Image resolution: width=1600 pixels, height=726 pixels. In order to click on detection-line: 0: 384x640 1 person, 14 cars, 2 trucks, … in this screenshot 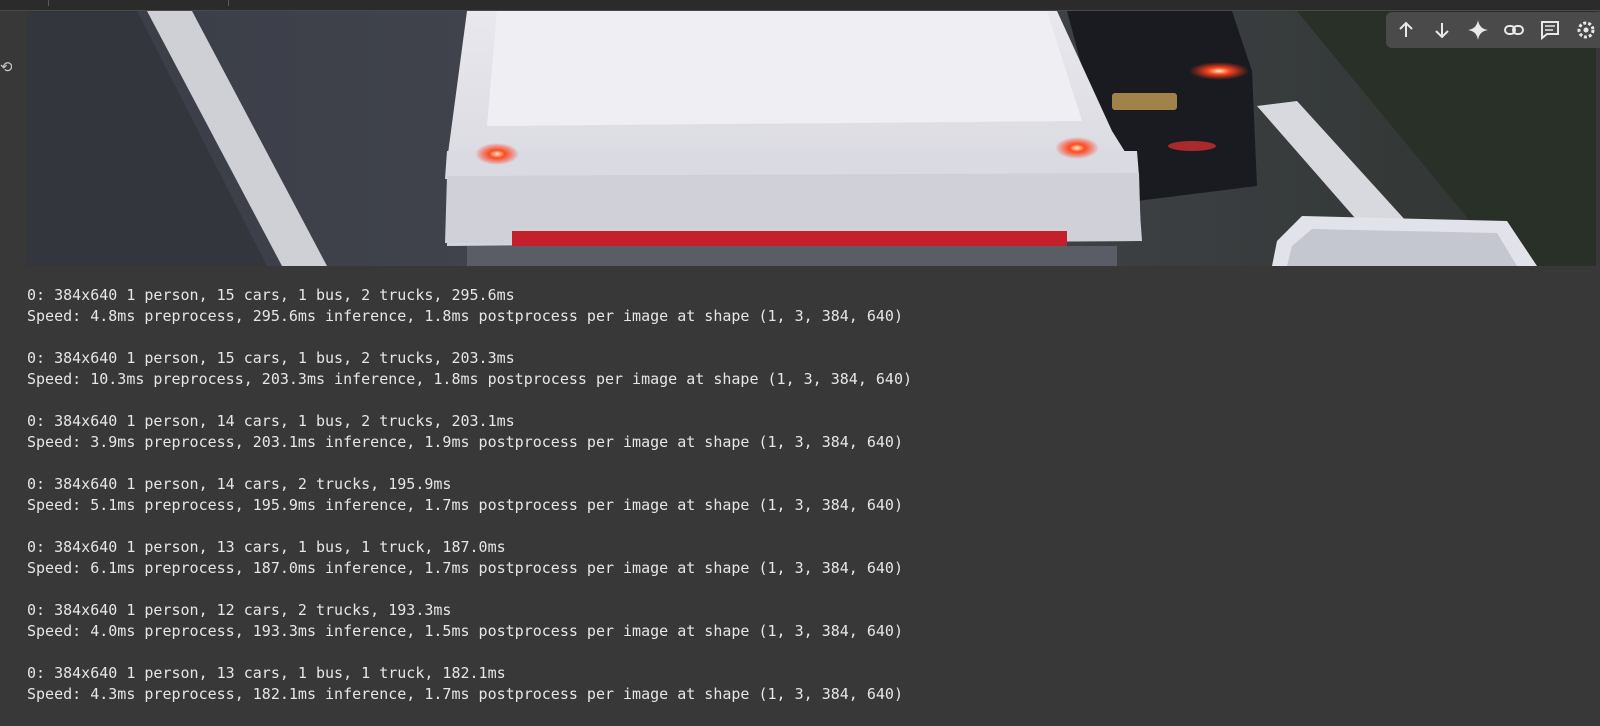, I will do `click(239, 484)`.